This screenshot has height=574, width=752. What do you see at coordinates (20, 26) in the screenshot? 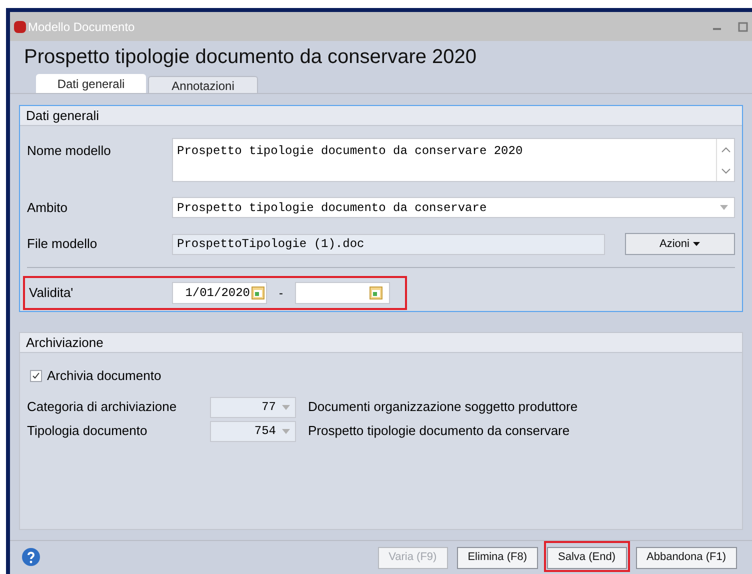
I see `app-logo-icon` at bounding box center [20, 26].